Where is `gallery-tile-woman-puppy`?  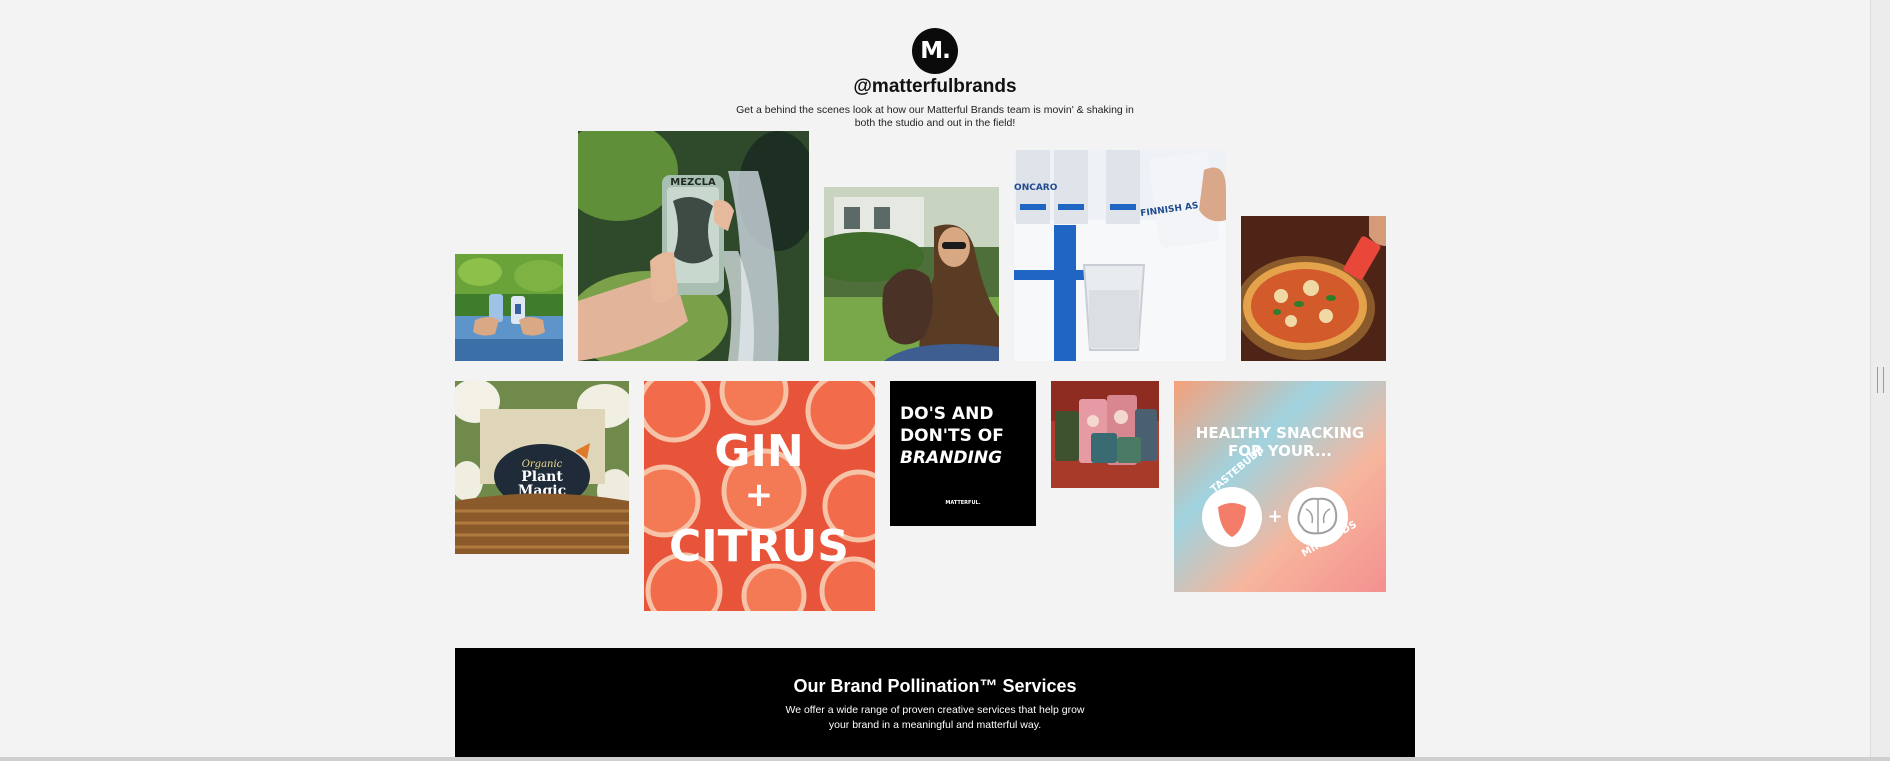
gallery-tile-woman-puppy is located at coordinates (911, 274).